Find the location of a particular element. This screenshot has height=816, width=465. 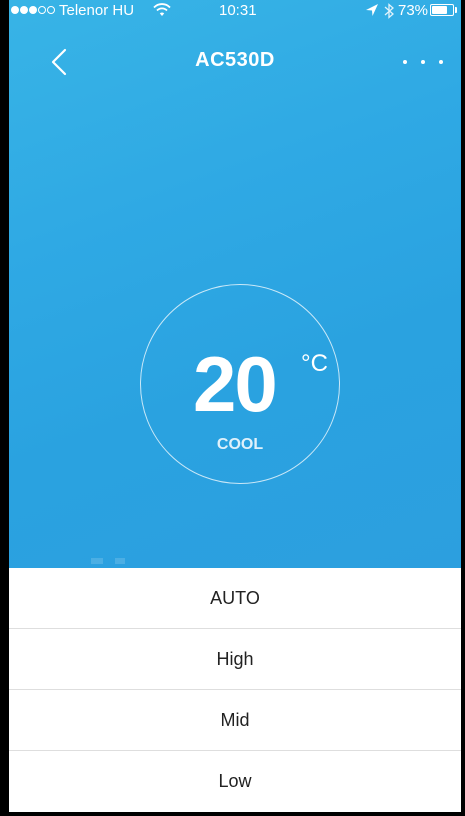

page-title: AC530D is located at coordinates (235, 60).